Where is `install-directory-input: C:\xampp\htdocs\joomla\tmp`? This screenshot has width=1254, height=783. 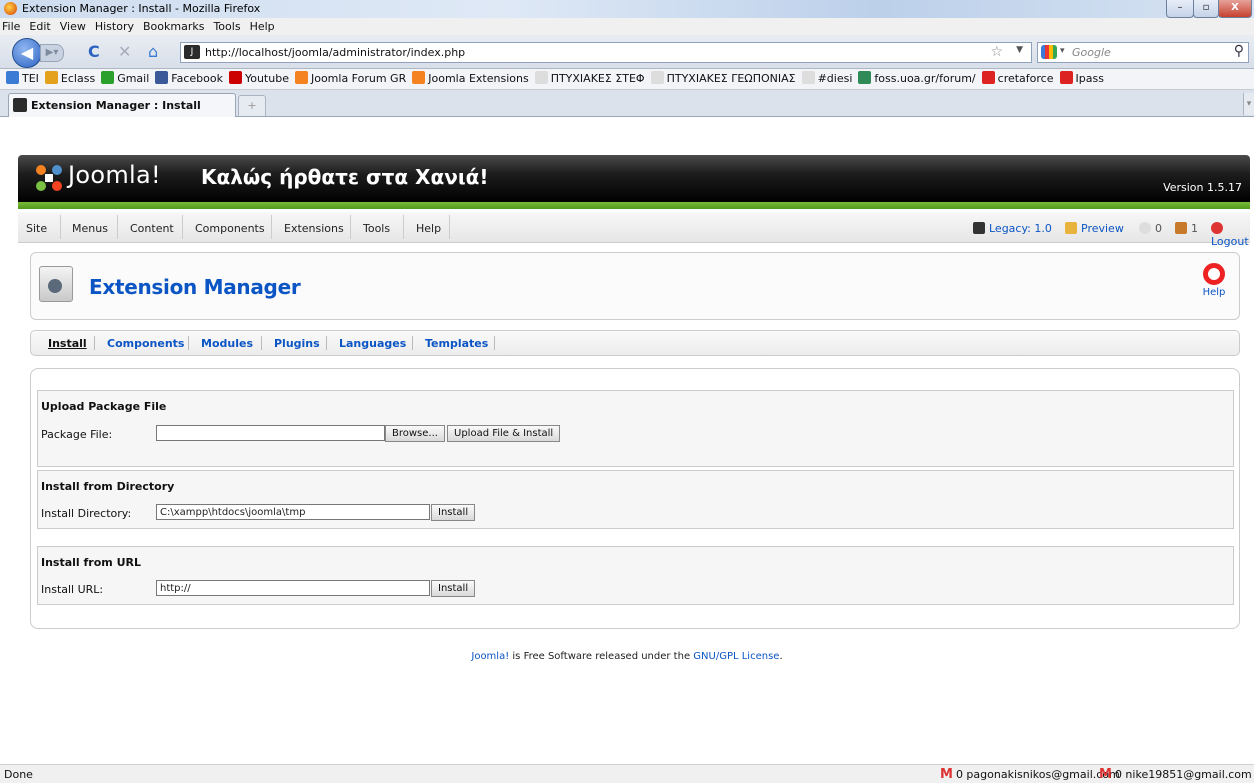 install-directory-input: C:\xampp\htdocs\joomla\tmp is located at coordinates (293, 512).